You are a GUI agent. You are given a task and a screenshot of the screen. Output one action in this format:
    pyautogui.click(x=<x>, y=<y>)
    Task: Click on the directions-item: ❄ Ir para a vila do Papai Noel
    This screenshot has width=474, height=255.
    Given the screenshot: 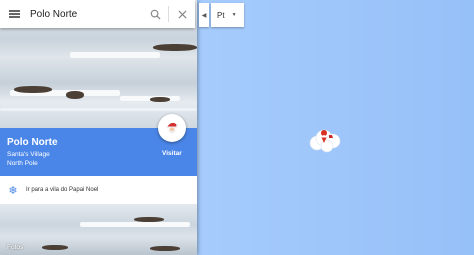 What is the action you would take?
    pyautogui.click(x=98, y=190)
    